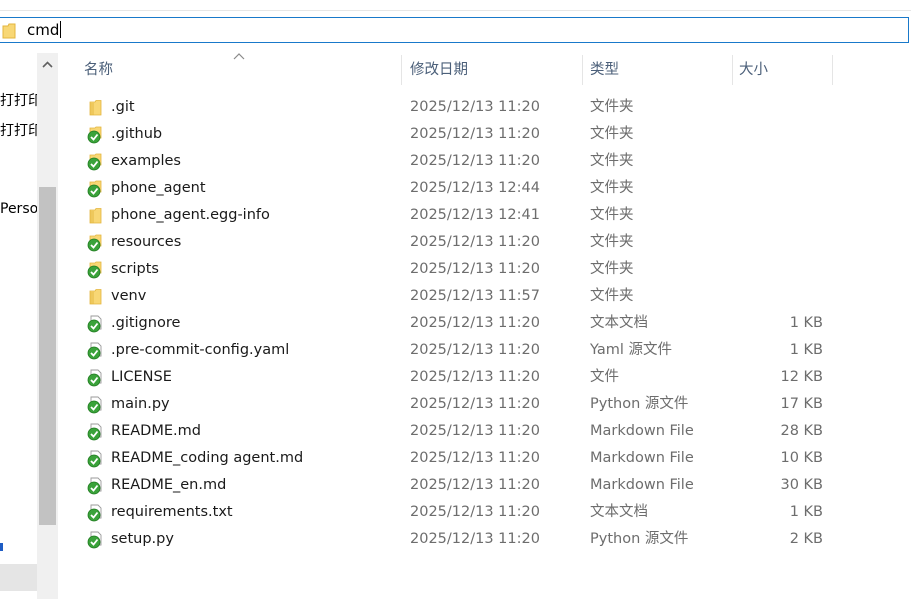 The width and height of the screenshot is (911, 599). Describe the element at coordinates (631, 350) in the screenshot. I see `file-type: Yaml 源文件` at that location.